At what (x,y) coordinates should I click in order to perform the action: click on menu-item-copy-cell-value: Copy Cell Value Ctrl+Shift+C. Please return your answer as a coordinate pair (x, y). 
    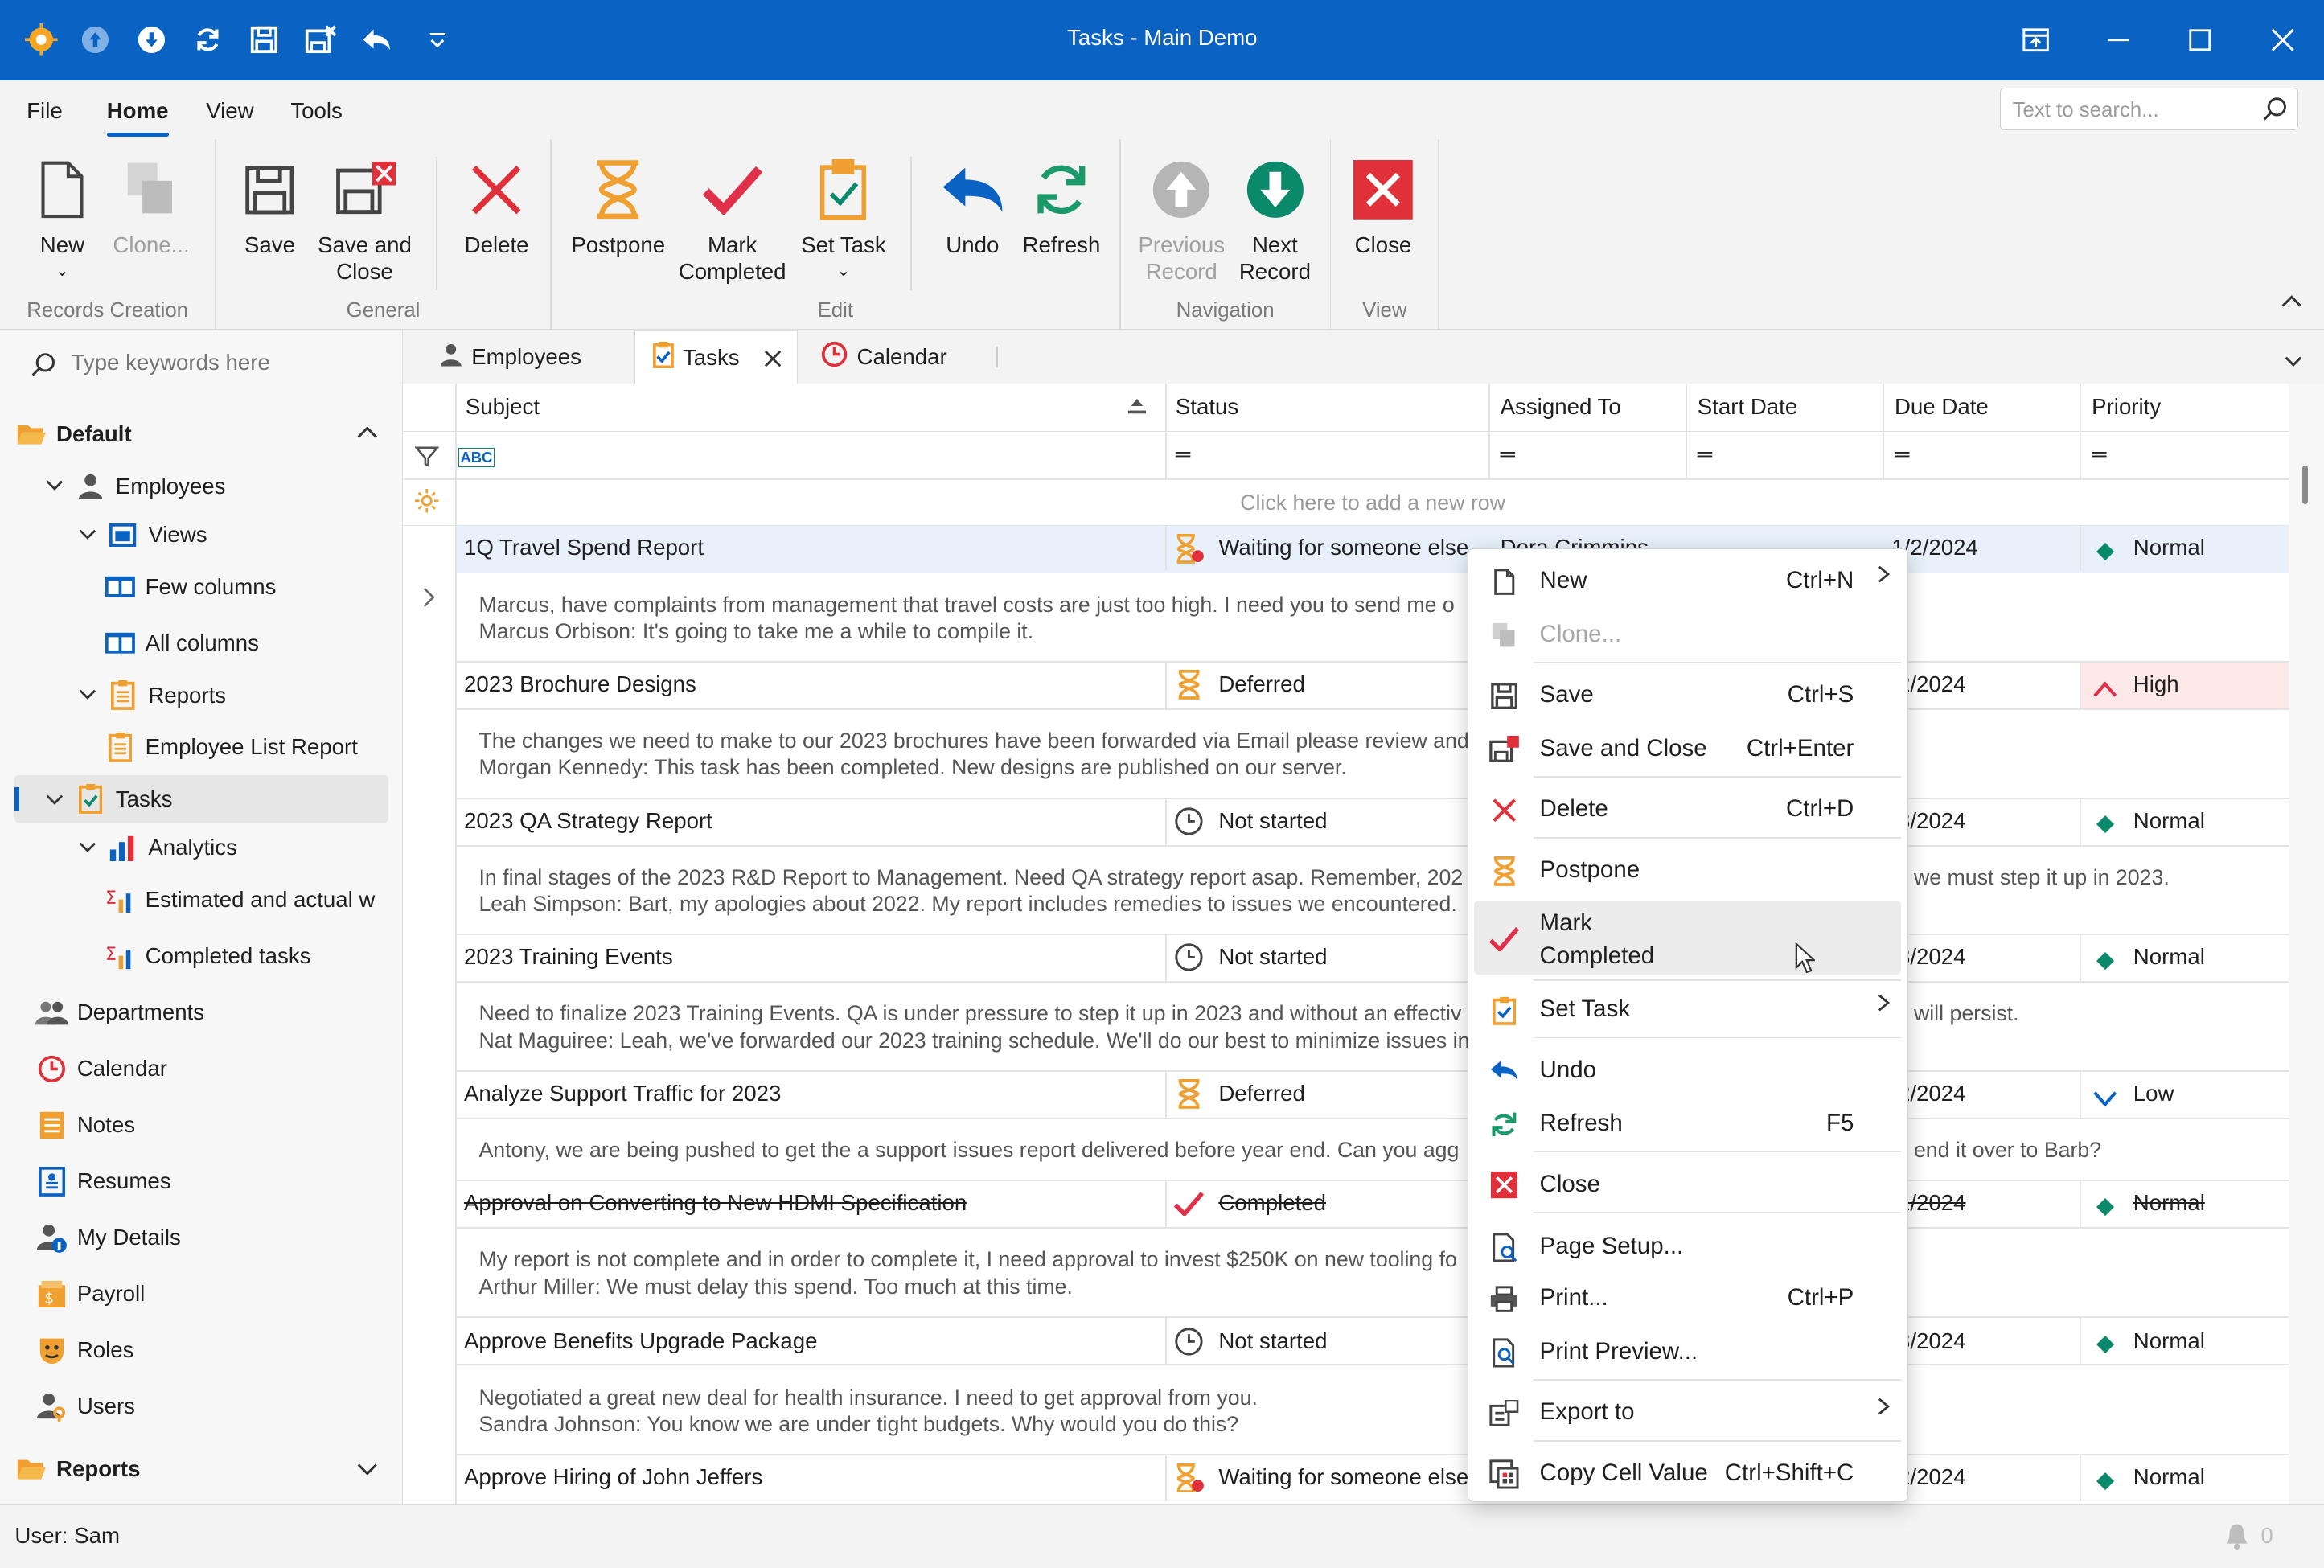
    Looking at the image, I should click on (1687, 1472).